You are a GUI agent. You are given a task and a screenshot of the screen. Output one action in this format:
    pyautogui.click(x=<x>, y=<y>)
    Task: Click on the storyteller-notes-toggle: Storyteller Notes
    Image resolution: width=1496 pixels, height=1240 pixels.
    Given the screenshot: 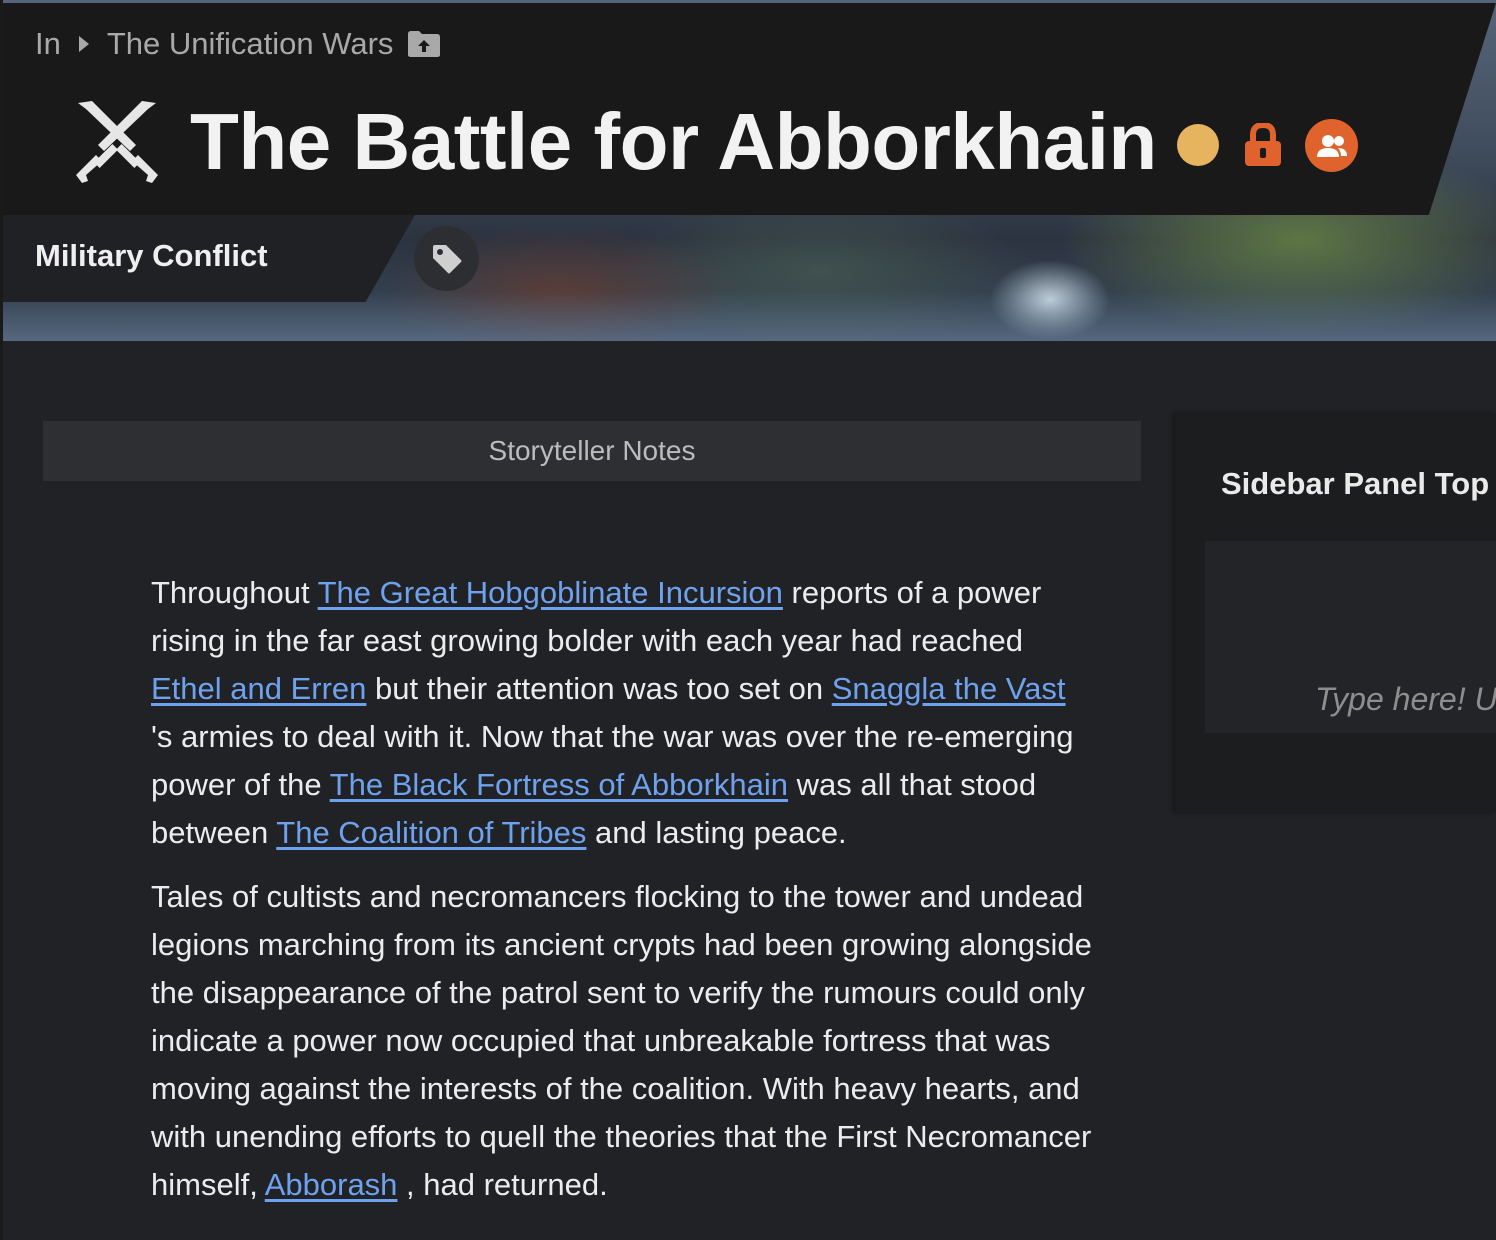 What is the action you would take?
    pyautogui.click(x=592, y=451)
    